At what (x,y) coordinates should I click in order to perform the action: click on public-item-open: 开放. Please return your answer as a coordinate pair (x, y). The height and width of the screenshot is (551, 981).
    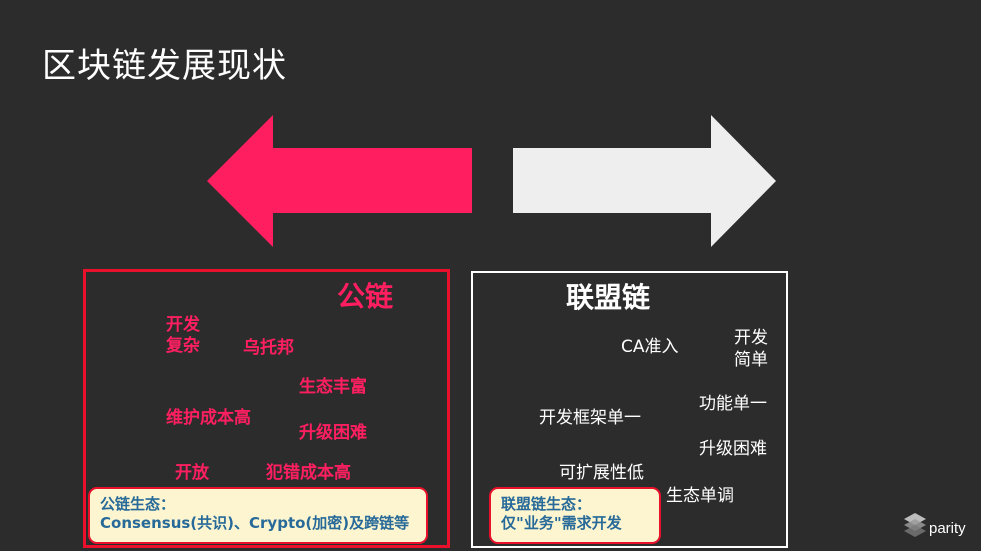
    Looking at the image, I should click on (192, 473).